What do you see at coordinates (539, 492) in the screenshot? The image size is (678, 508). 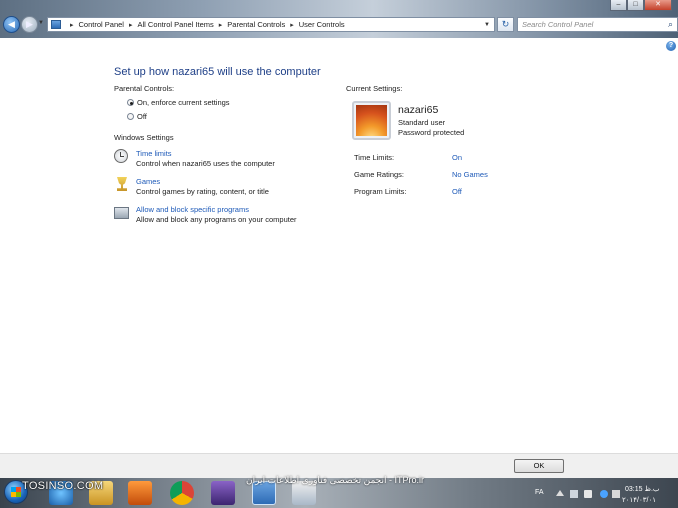 I see `language-indicator: FA` at bounding box center [539, 492].